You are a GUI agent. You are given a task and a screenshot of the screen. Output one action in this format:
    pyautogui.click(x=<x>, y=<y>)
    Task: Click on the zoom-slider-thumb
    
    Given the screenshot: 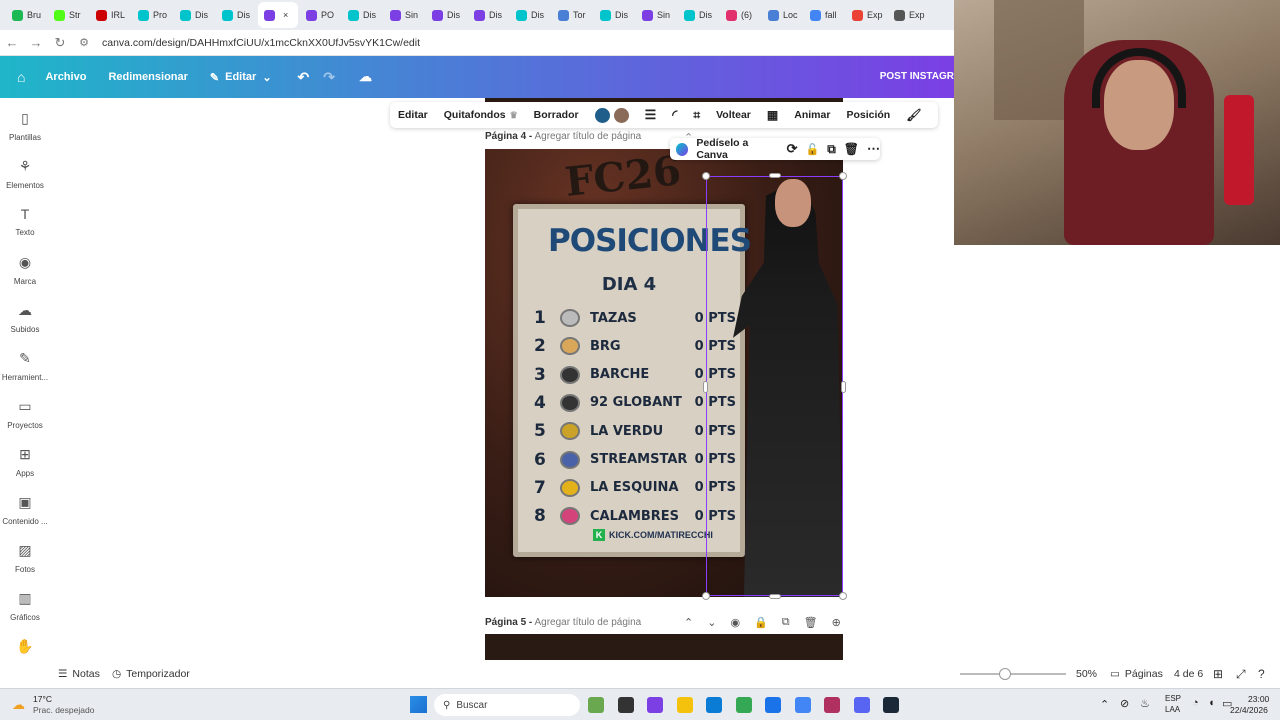 What is the action you would take?
    pyautogui.click(x=1004, y=674)
    